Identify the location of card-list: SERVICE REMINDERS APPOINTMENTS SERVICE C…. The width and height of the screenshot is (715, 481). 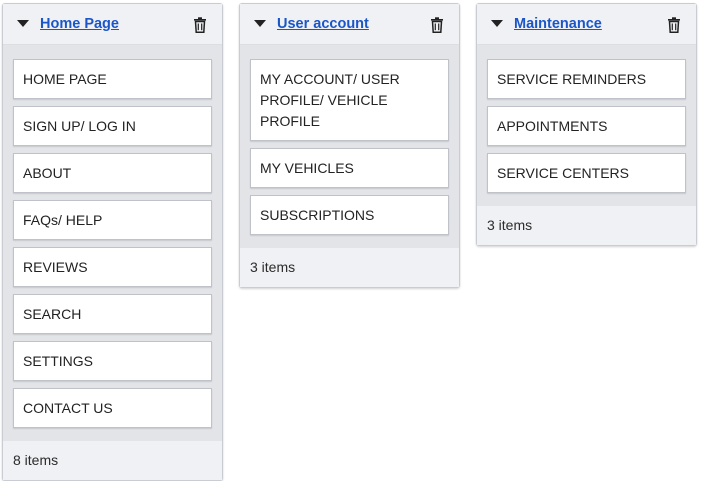
(586, 125).